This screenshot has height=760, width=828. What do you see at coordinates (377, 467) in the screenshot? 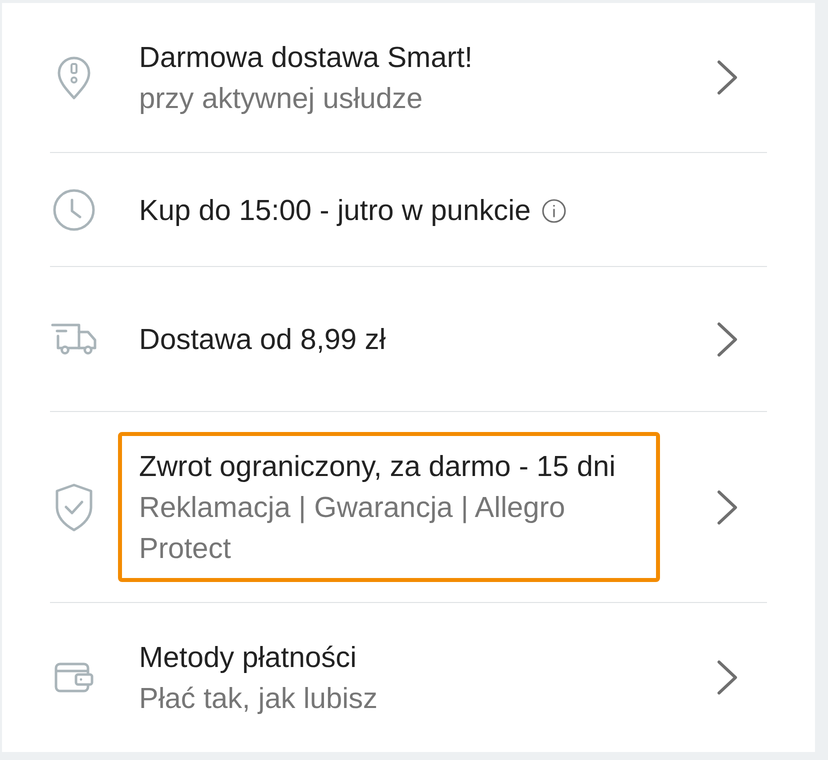
I see `item-title: Zwrot ograniczony, za darmo - 15 dni` at bounding box center [377, 467].